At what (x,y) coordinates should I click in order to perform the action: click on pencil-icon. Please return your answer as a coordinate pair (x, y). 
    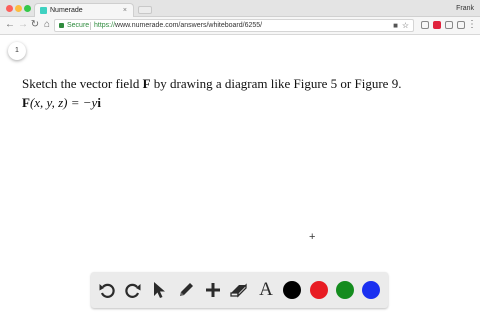
    Looking at the image, I should click on (186, 290).